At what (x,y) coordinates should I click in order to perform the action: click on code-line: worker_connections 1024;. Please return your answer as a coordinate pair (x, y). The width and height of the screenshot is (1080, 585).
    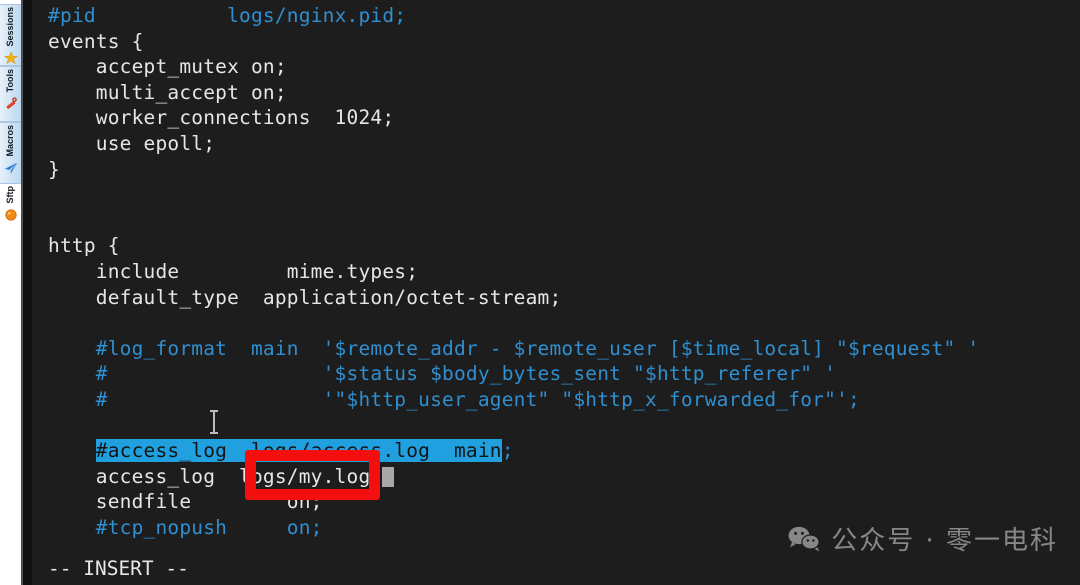
    Looking at the image, I should click on (513, 118).